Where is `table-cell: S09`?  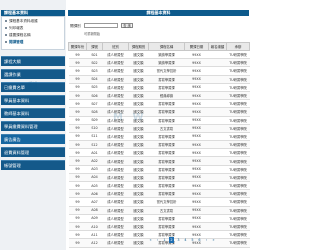
table-cell: S09 is located at coordinates (94, 120).